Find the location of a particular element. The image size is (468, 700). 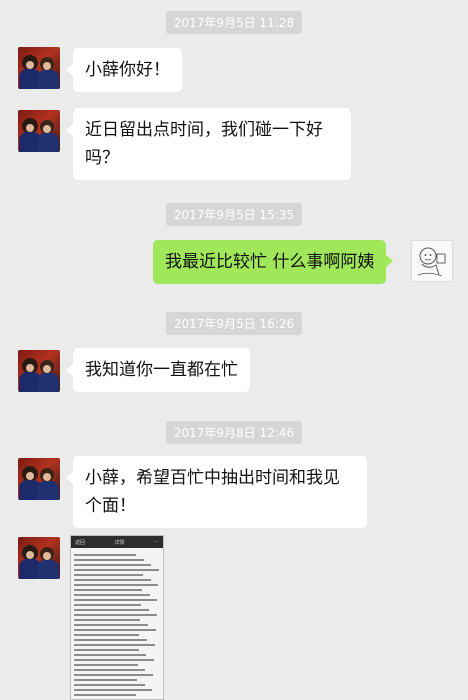

document-more-icon: ··· is located at coordinates (156, 542).